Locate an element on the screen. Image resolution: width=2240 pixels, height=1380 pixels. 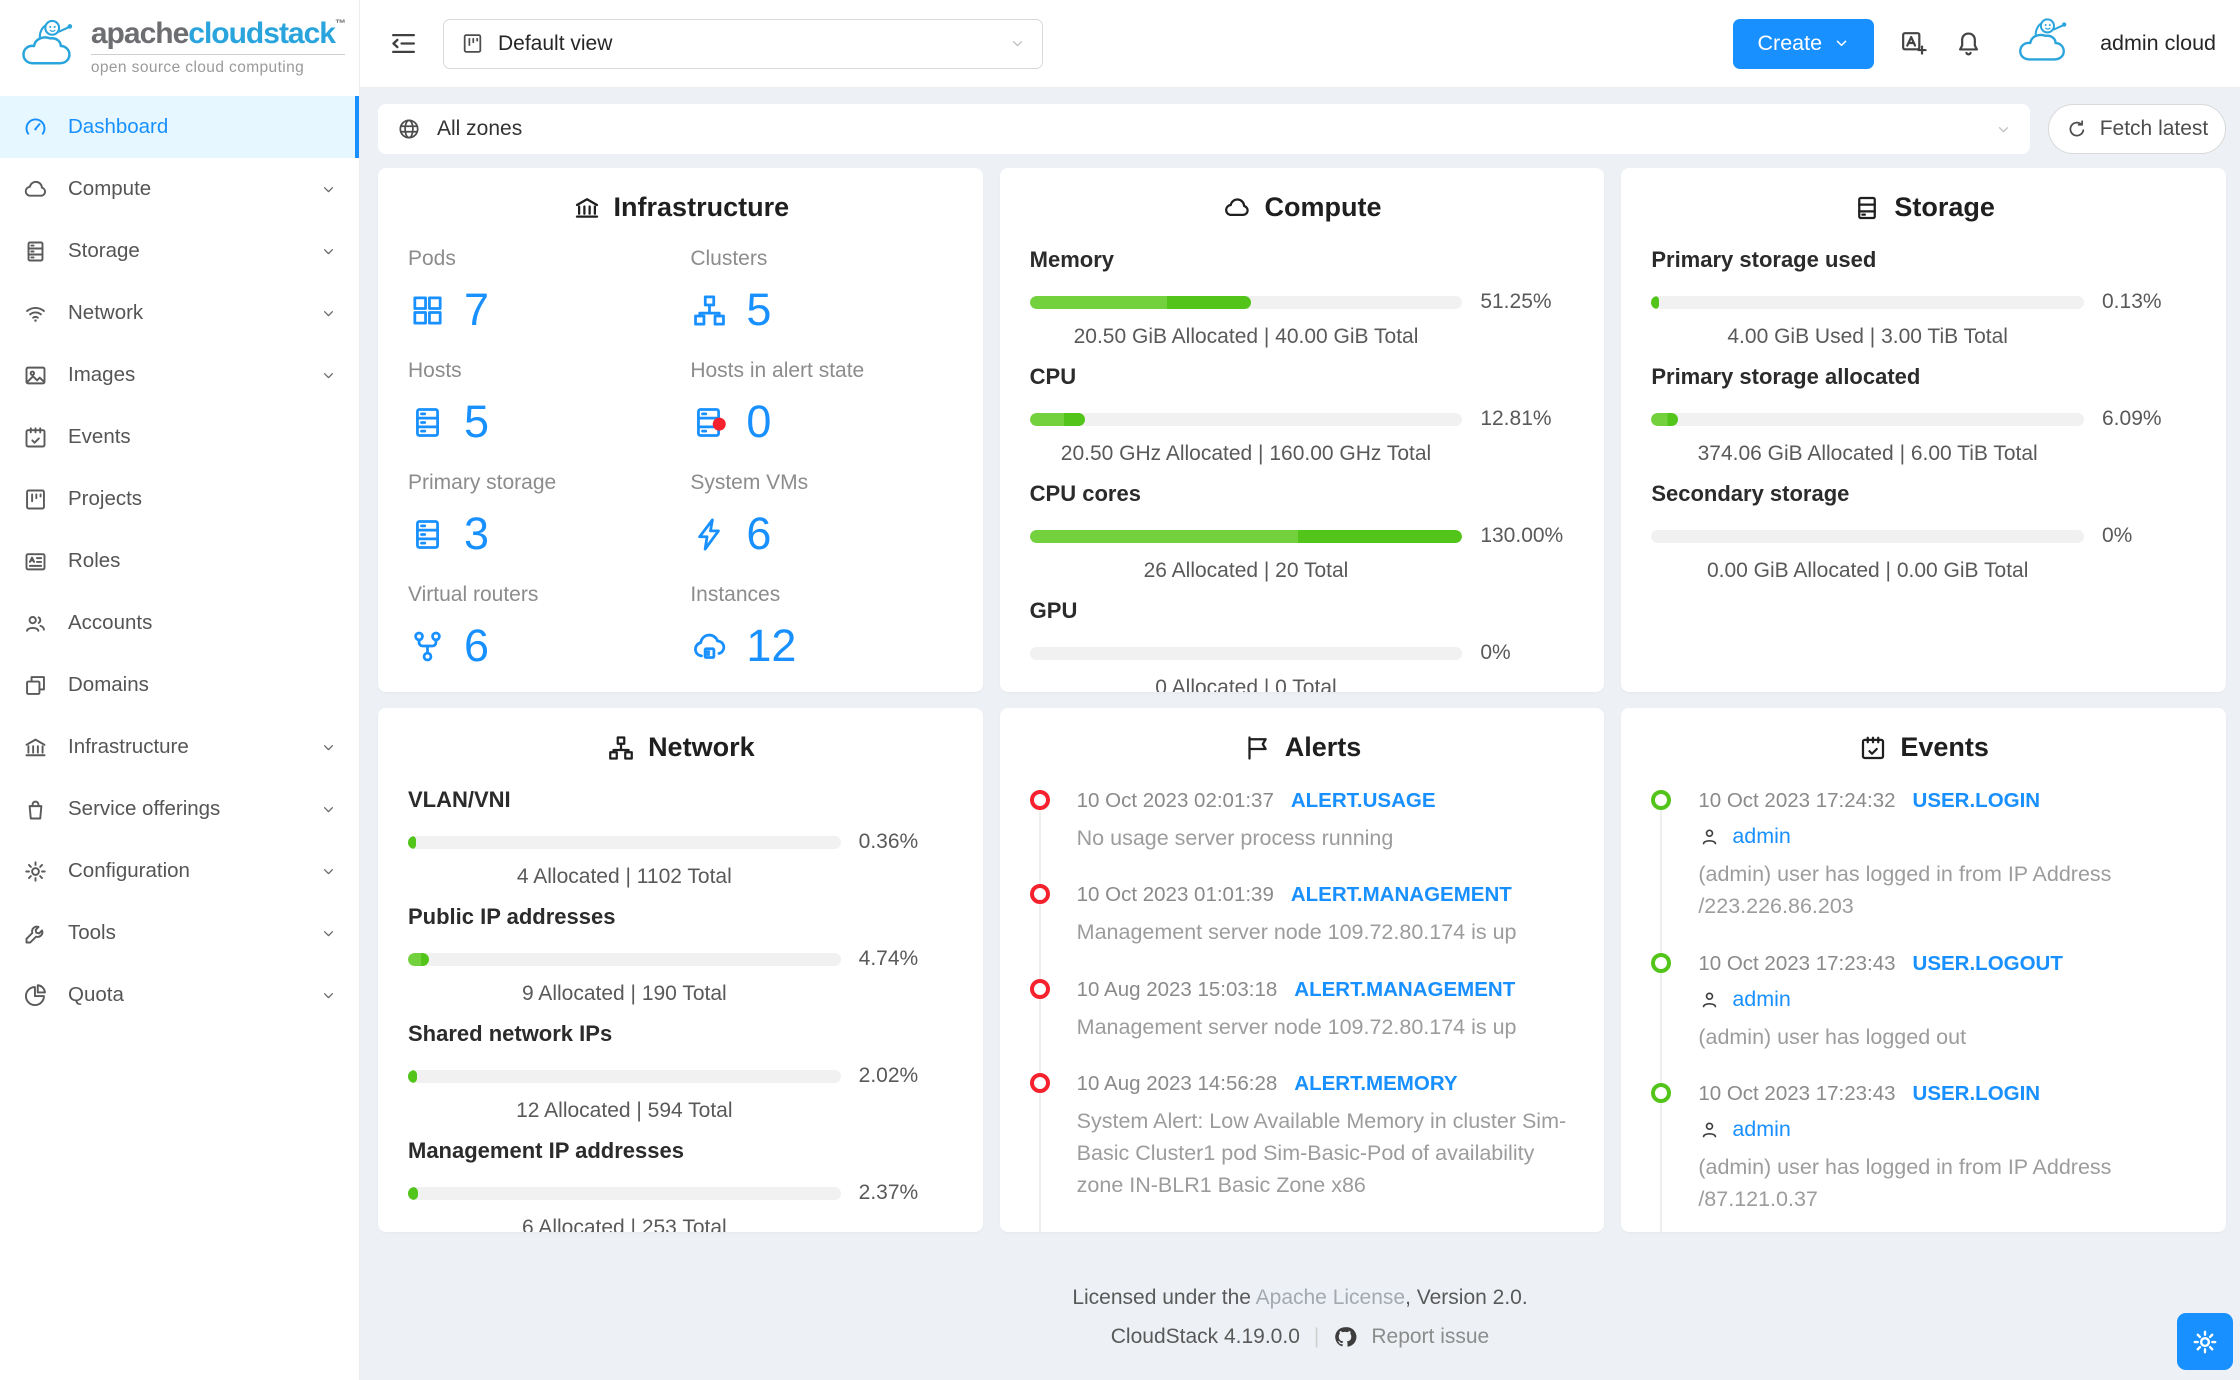
progress-bar-row: 0% is located at coordinates (1302, 653).